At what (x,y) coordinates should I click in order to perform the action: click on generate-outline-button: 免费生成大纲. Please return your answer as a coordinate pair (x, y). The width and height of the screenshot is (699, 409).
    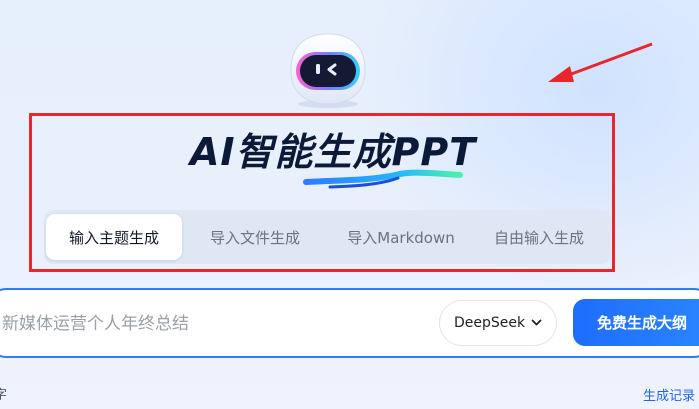
    Looking at the image, I should click on (636, 322).